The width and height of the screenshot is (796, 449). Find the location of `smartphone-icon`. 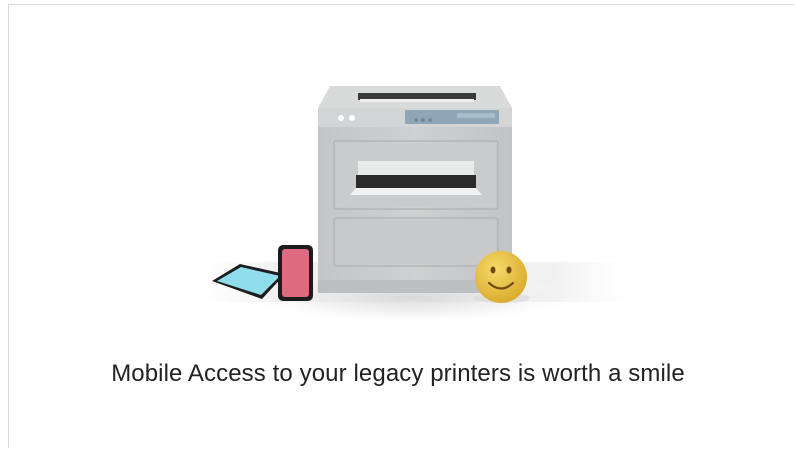

smartphone-icon is located at coordinates (295, 273).